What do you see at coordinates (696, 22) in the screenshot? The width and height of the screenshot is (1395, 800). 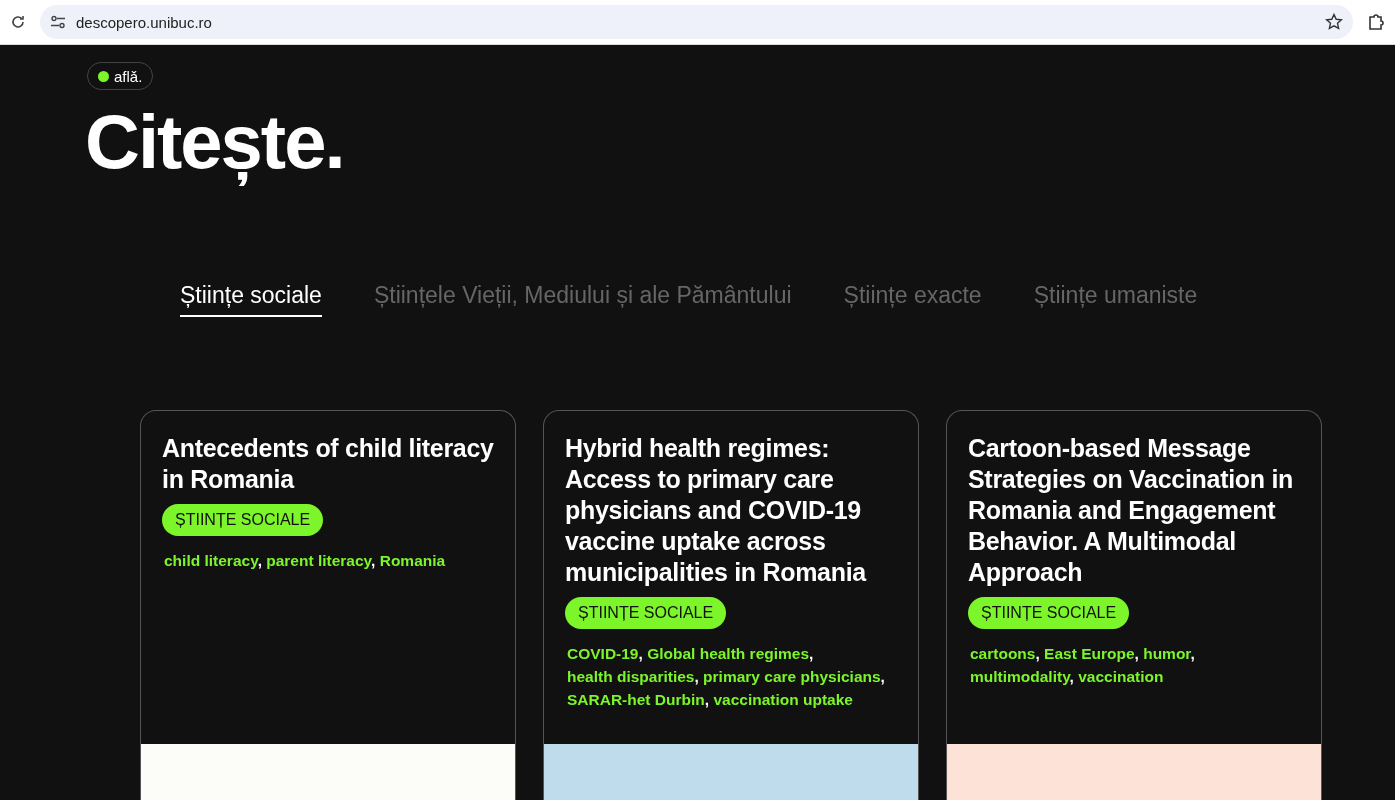 I see `address-bar: descopero.unibuc.ro` at bounding box center [696, 22].